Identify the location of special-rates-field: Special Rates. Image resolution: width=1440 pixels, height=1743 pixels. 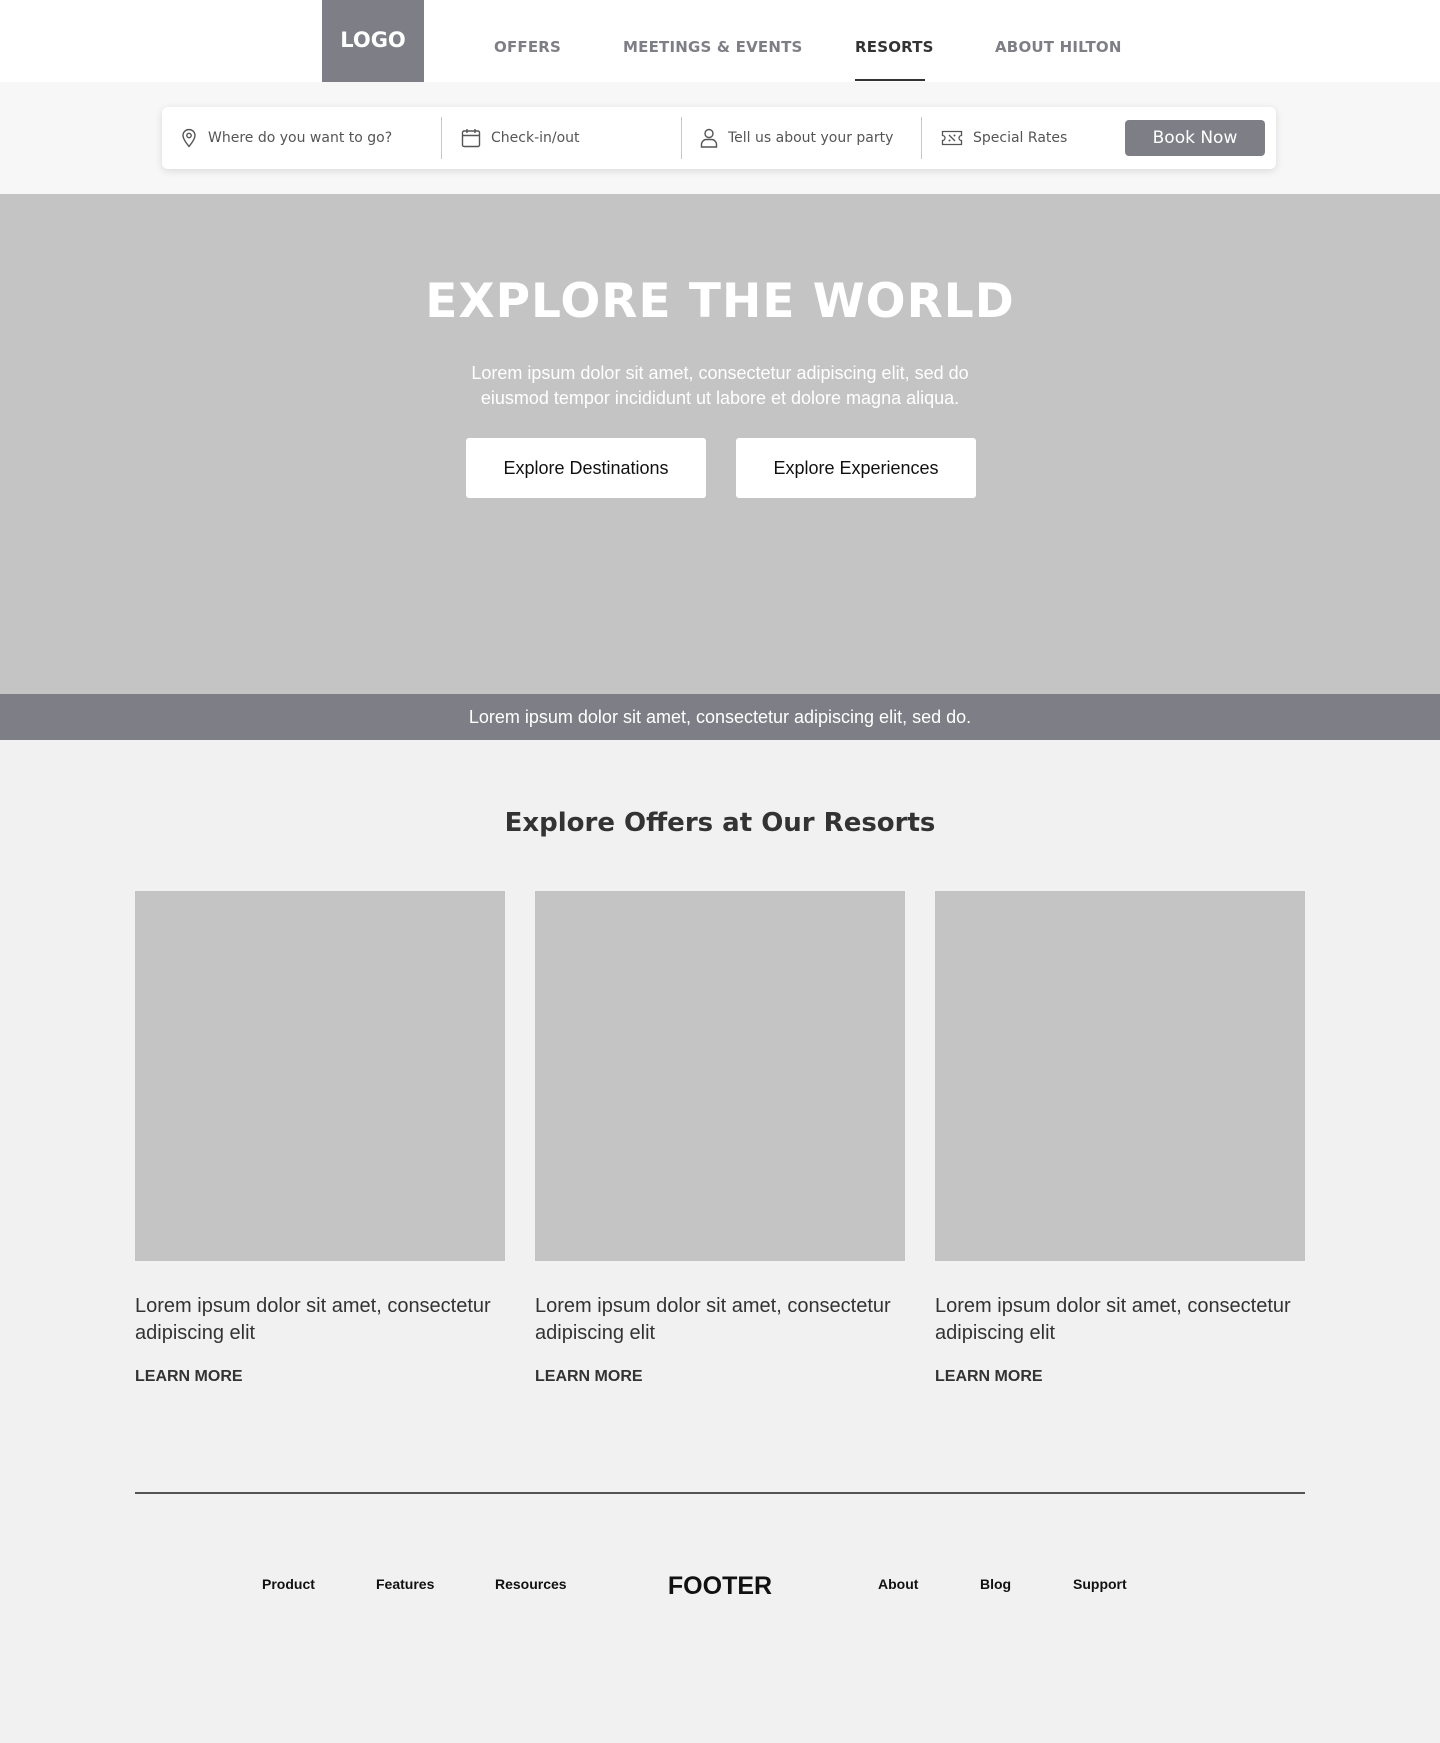
(1026, 138).